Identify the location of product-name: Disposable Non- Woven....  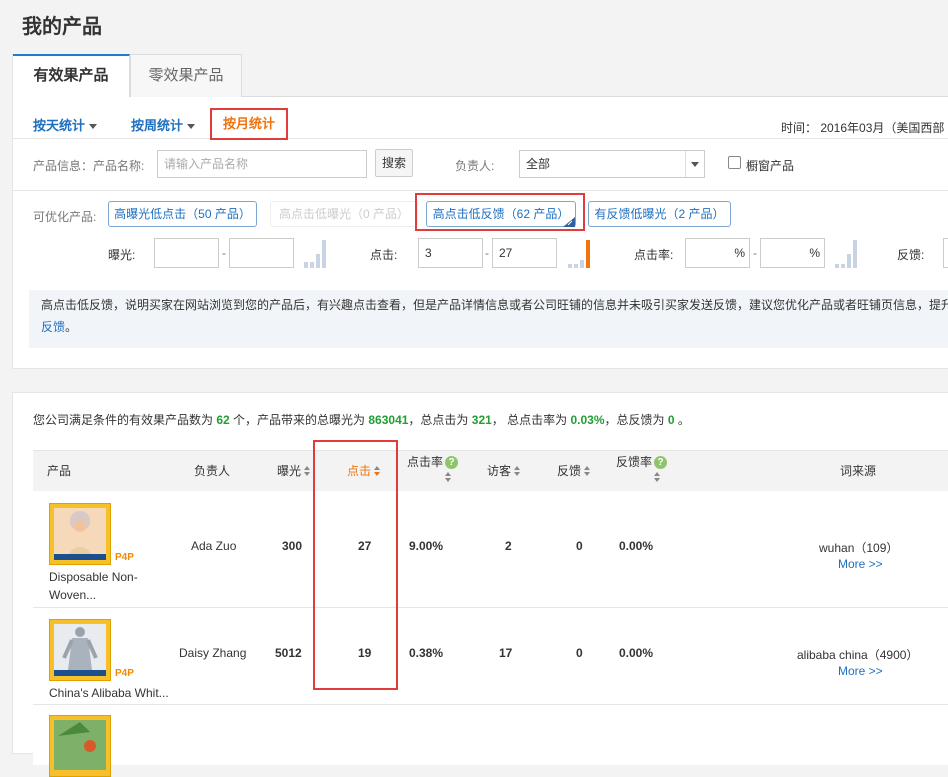
(93, 586).